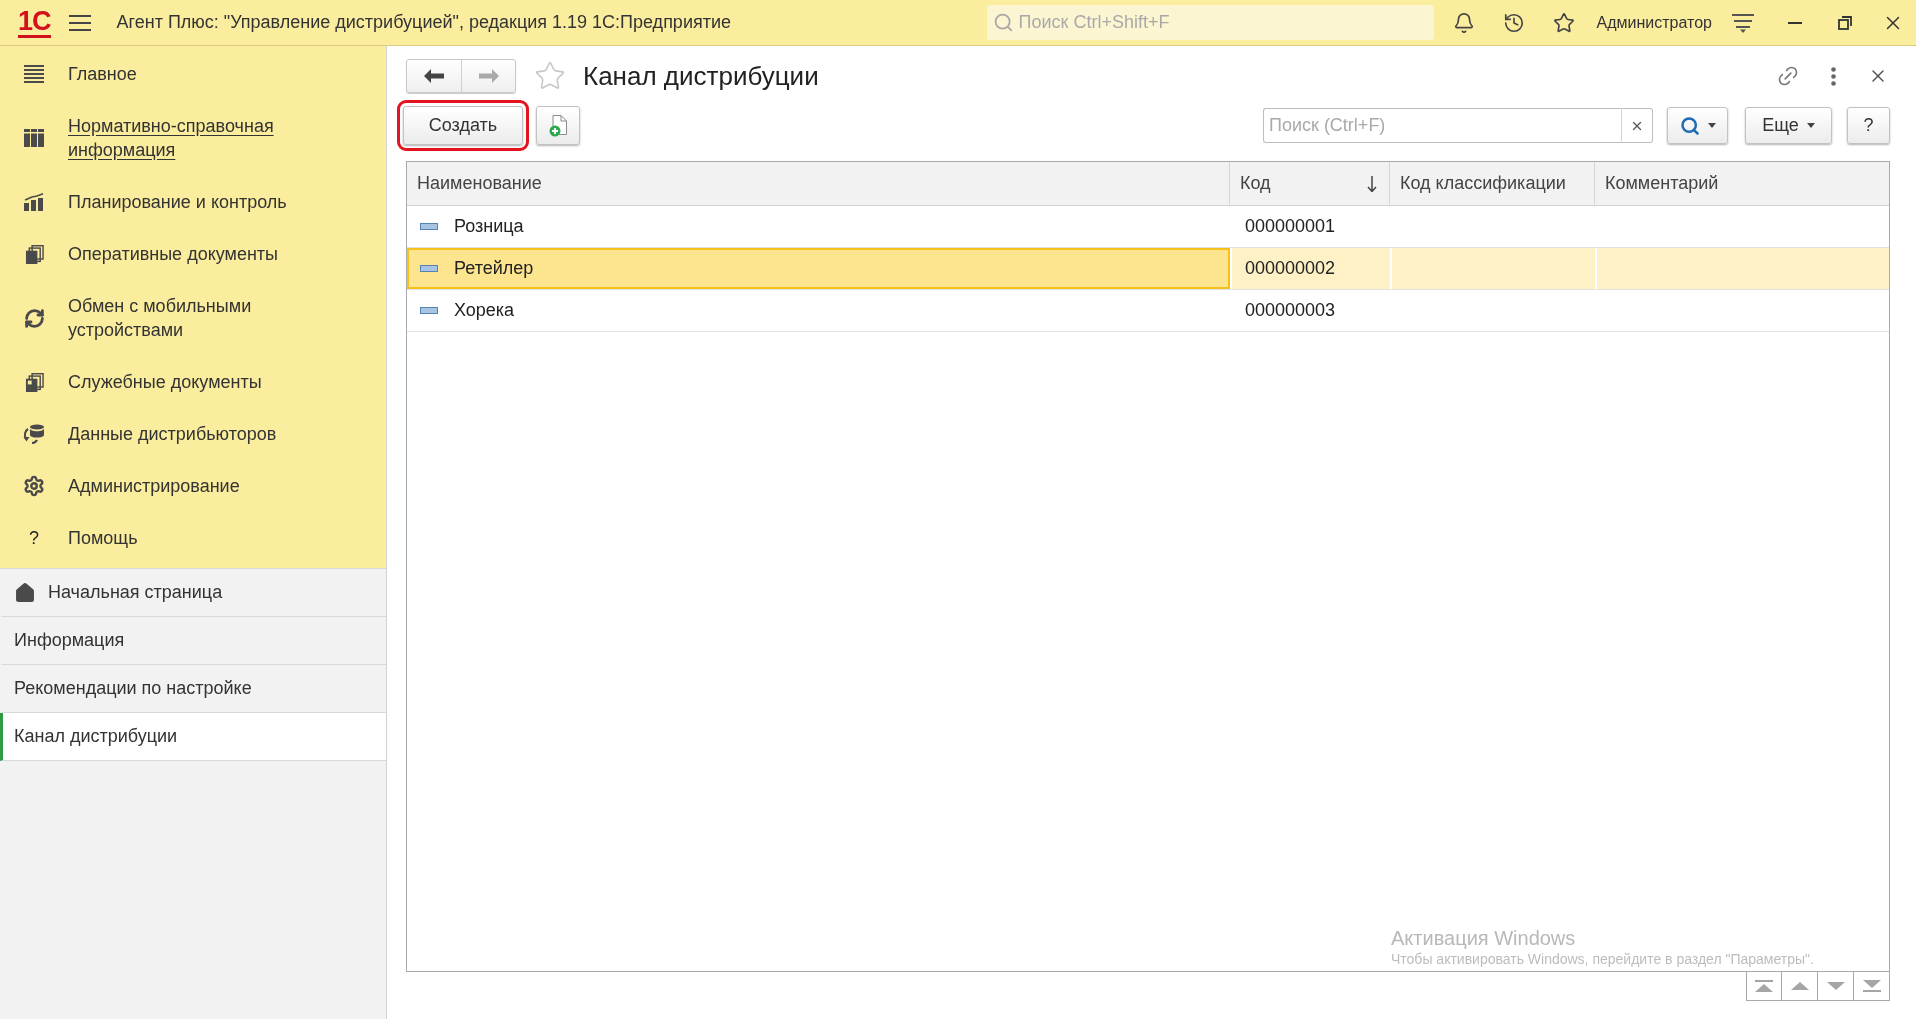 The width and height of the screenshot is (1916, 1019). I want to click on channel-name: Розница, so click(489, 226).